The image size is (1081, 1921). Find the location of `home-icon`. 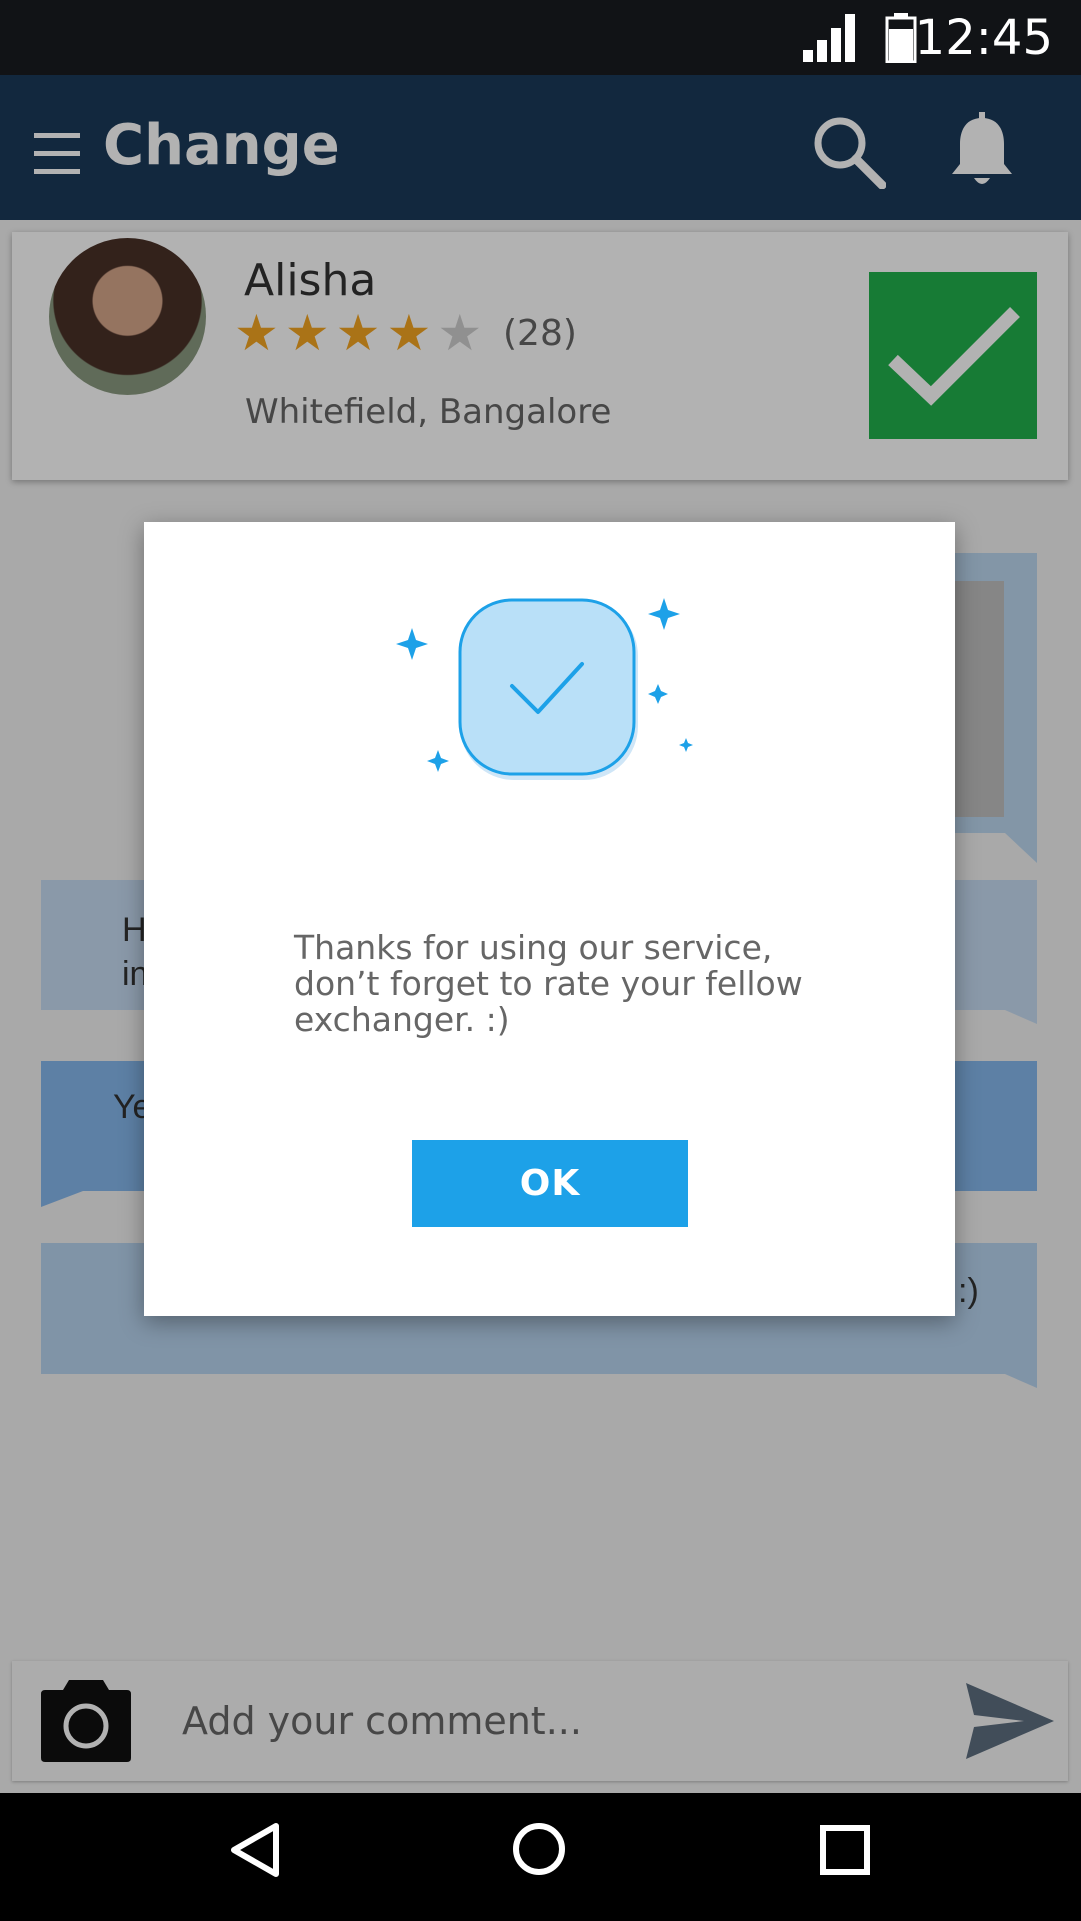

home-icon is located at coordinates (539, 1849).